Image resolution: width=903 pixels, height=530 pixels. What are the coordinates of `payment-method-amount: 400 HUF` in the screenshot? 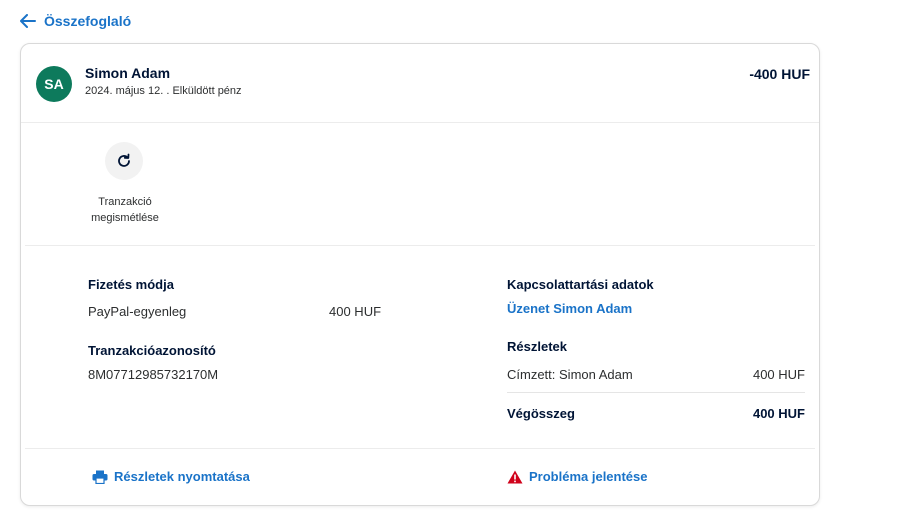 It's located at (355, 311).